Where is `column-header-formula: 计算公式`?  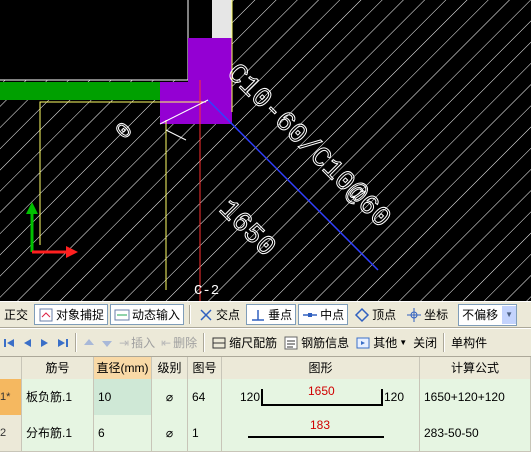 column-header-formula: 计算公式 is located at coordinates (475, 368).